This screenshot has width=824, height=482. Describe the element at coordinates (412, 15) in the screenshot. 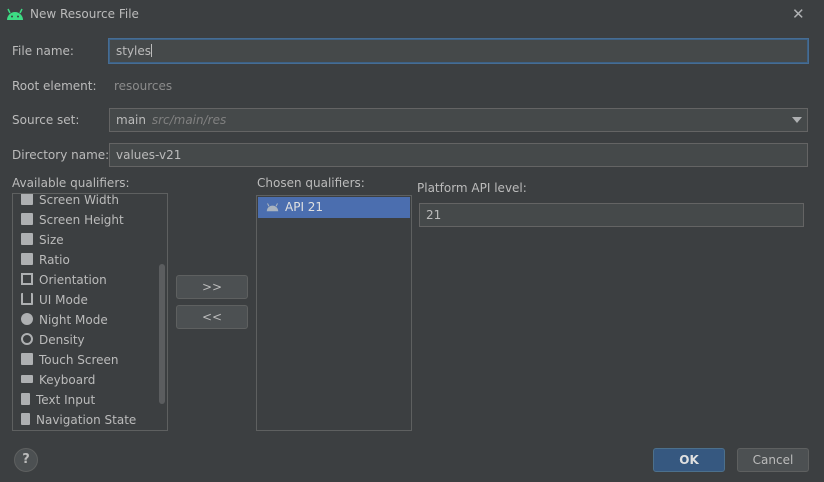

I see `title-bar: New Resource File ✕` at that location.